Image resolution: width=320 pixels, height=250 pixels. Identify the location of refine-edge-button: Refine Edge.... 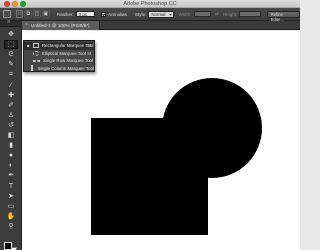
(283, 16).